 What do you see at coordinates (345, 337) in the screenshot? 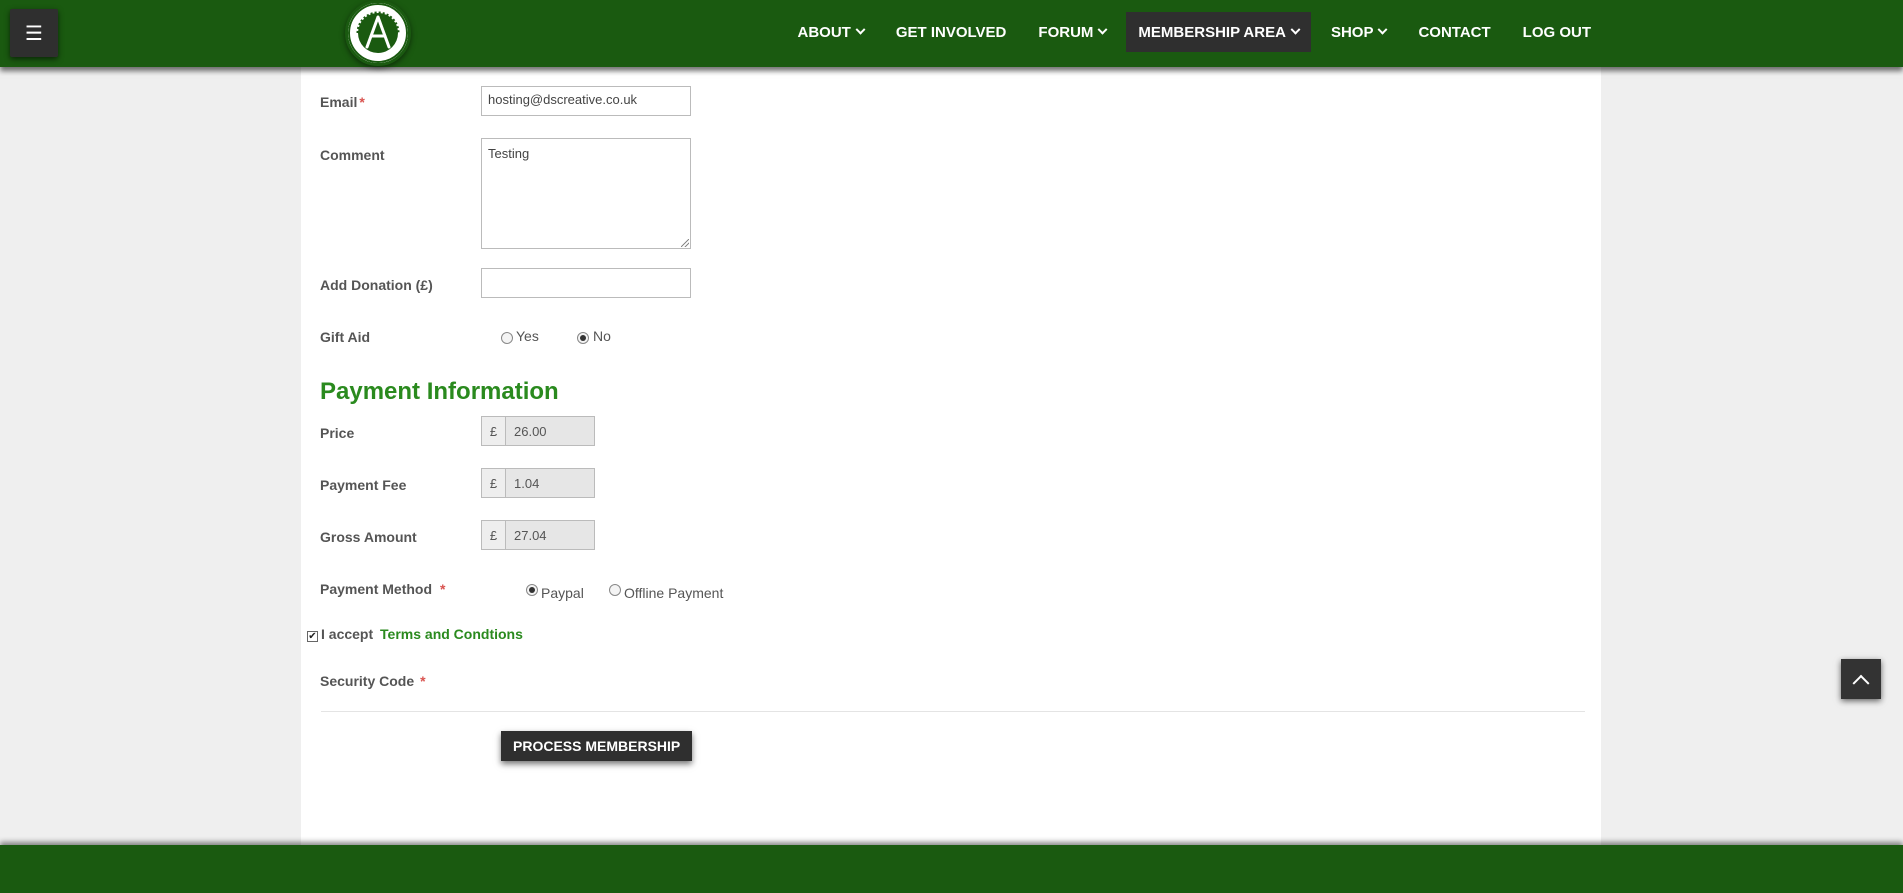
I see `gift-aid-label: Gift Aid` at bounding box center [345, 337].